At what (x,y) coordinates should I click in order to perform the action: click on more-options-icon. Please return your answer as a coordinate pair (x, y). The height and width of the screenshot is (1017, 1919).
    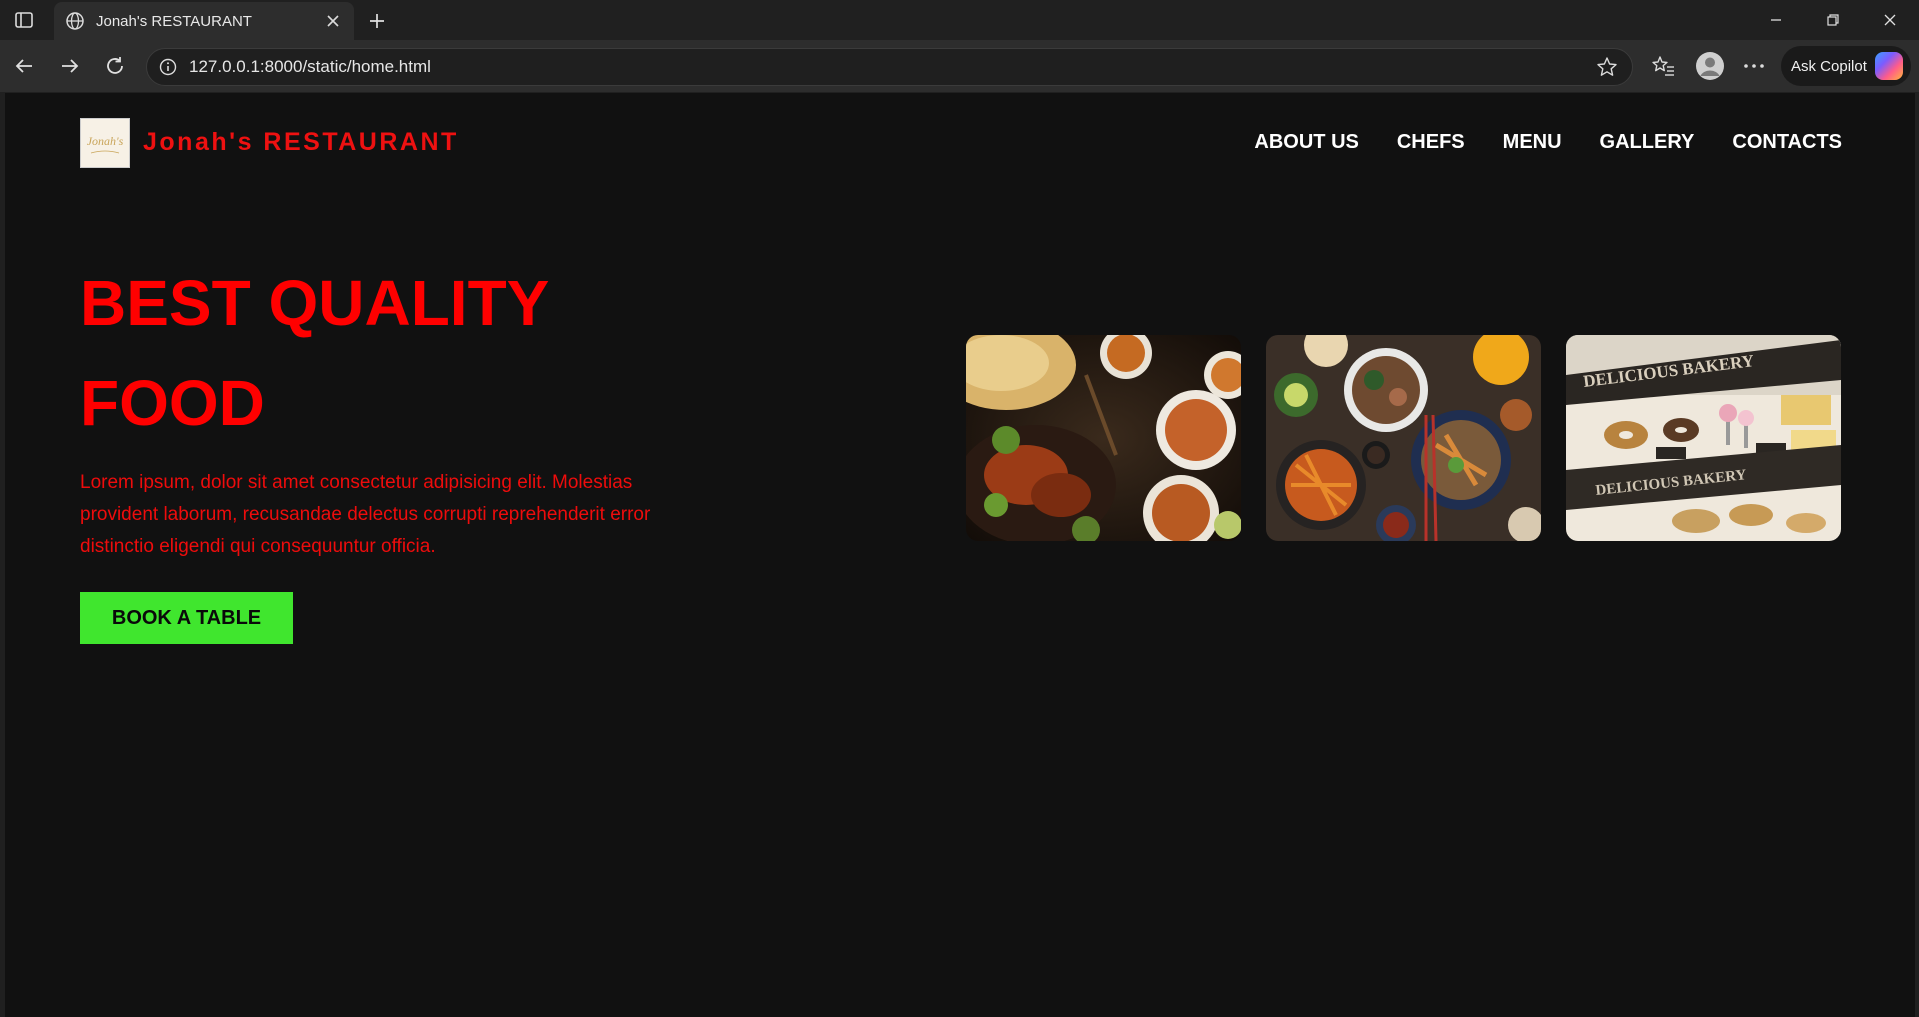
    Looking at the image, I should click on (1754, 66).